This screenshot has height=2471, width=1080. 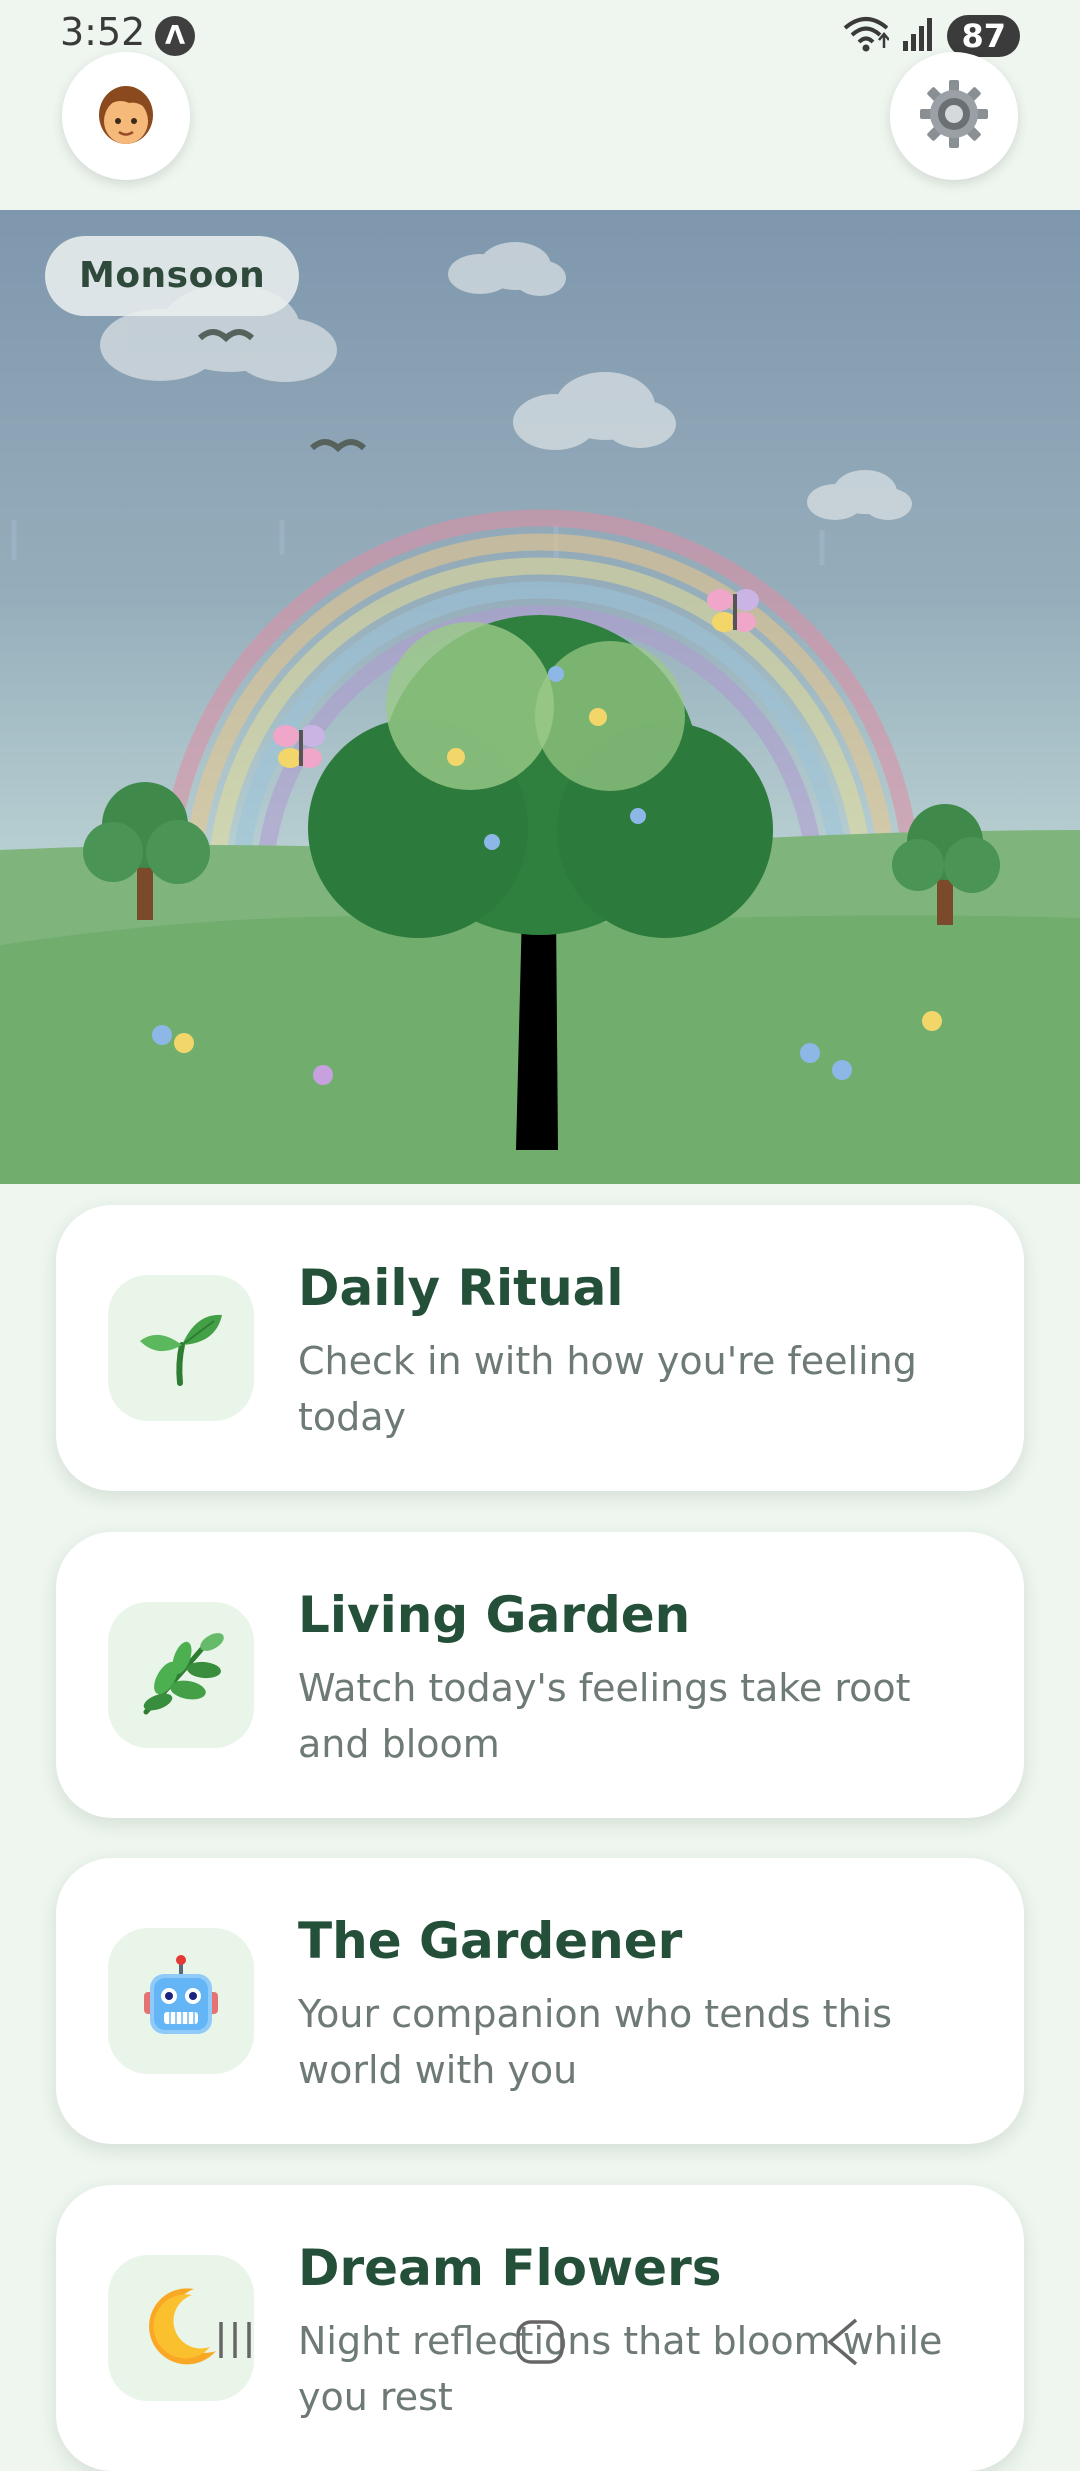 I want to click on herb-icon, so click(x=181, y=1675).